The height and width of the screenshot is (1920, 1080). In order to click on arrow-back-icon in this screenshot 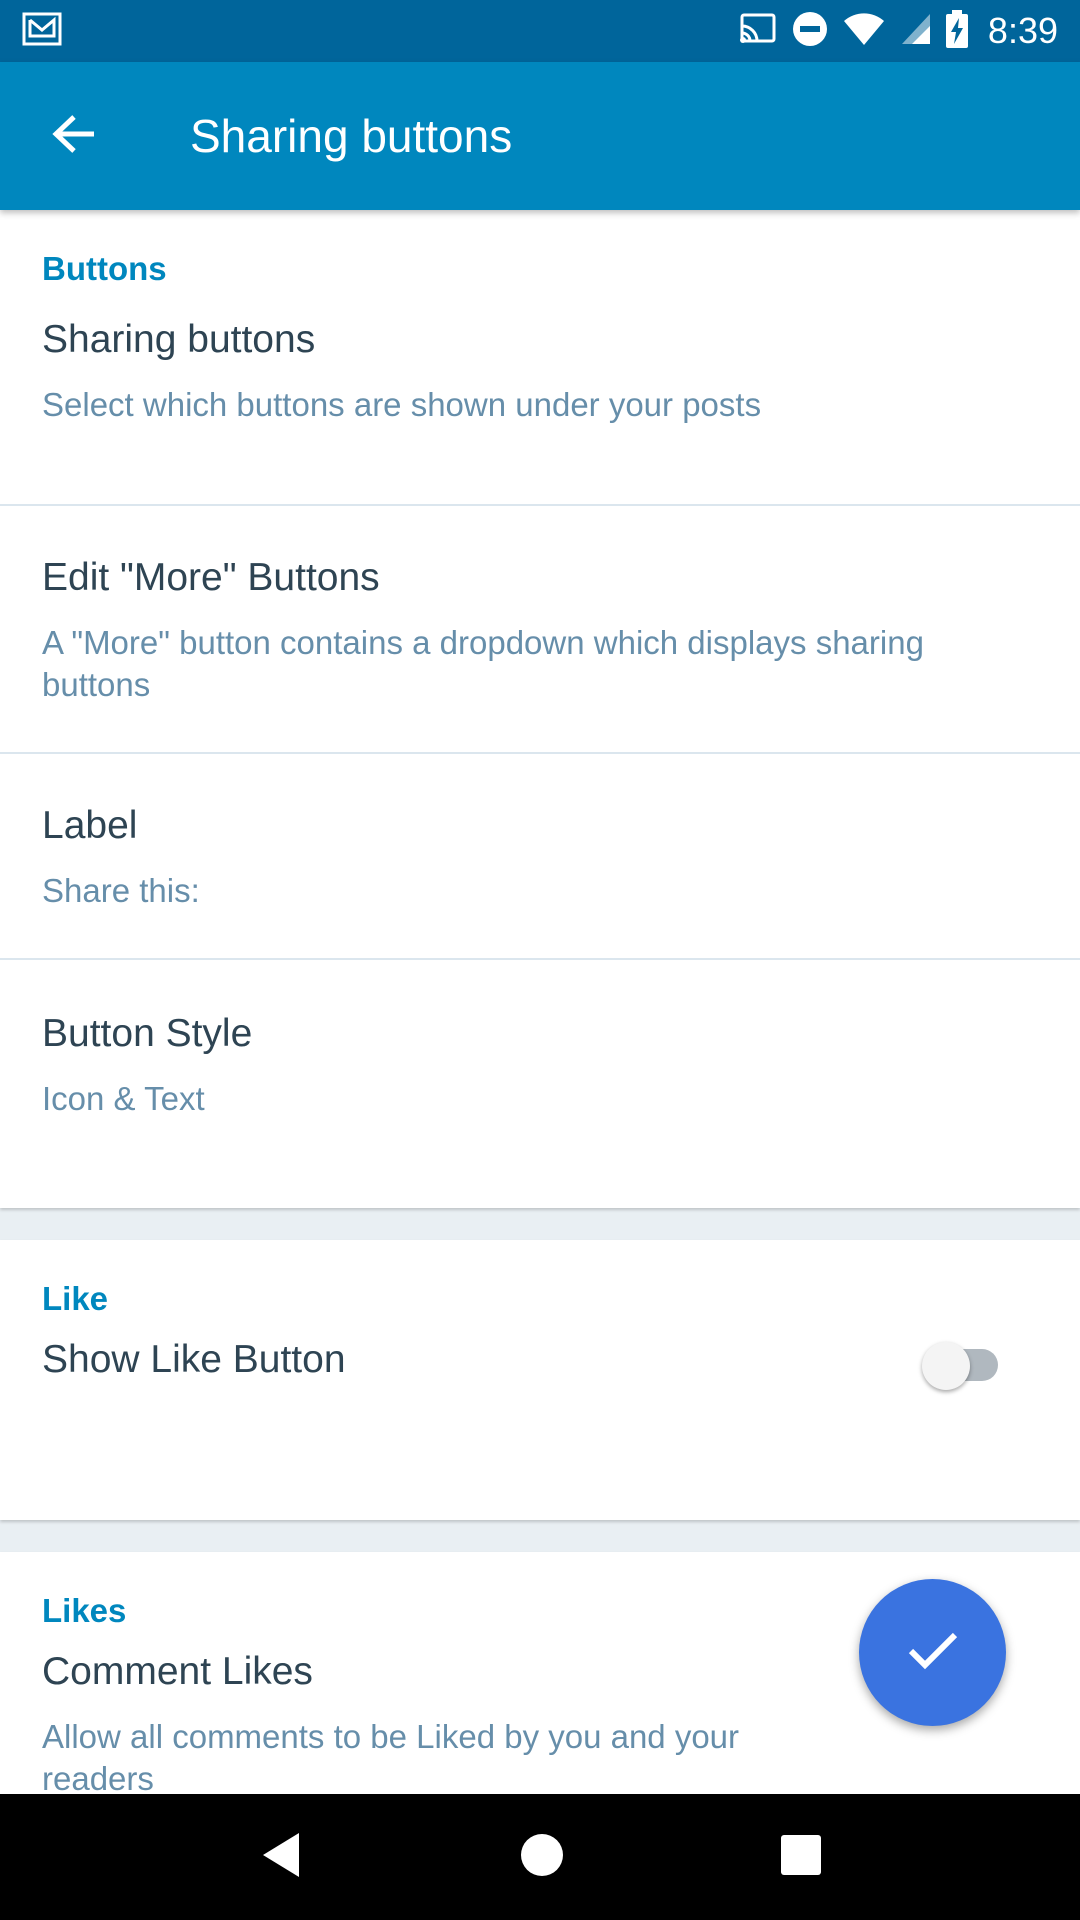, I will do `click(74, 136)`.